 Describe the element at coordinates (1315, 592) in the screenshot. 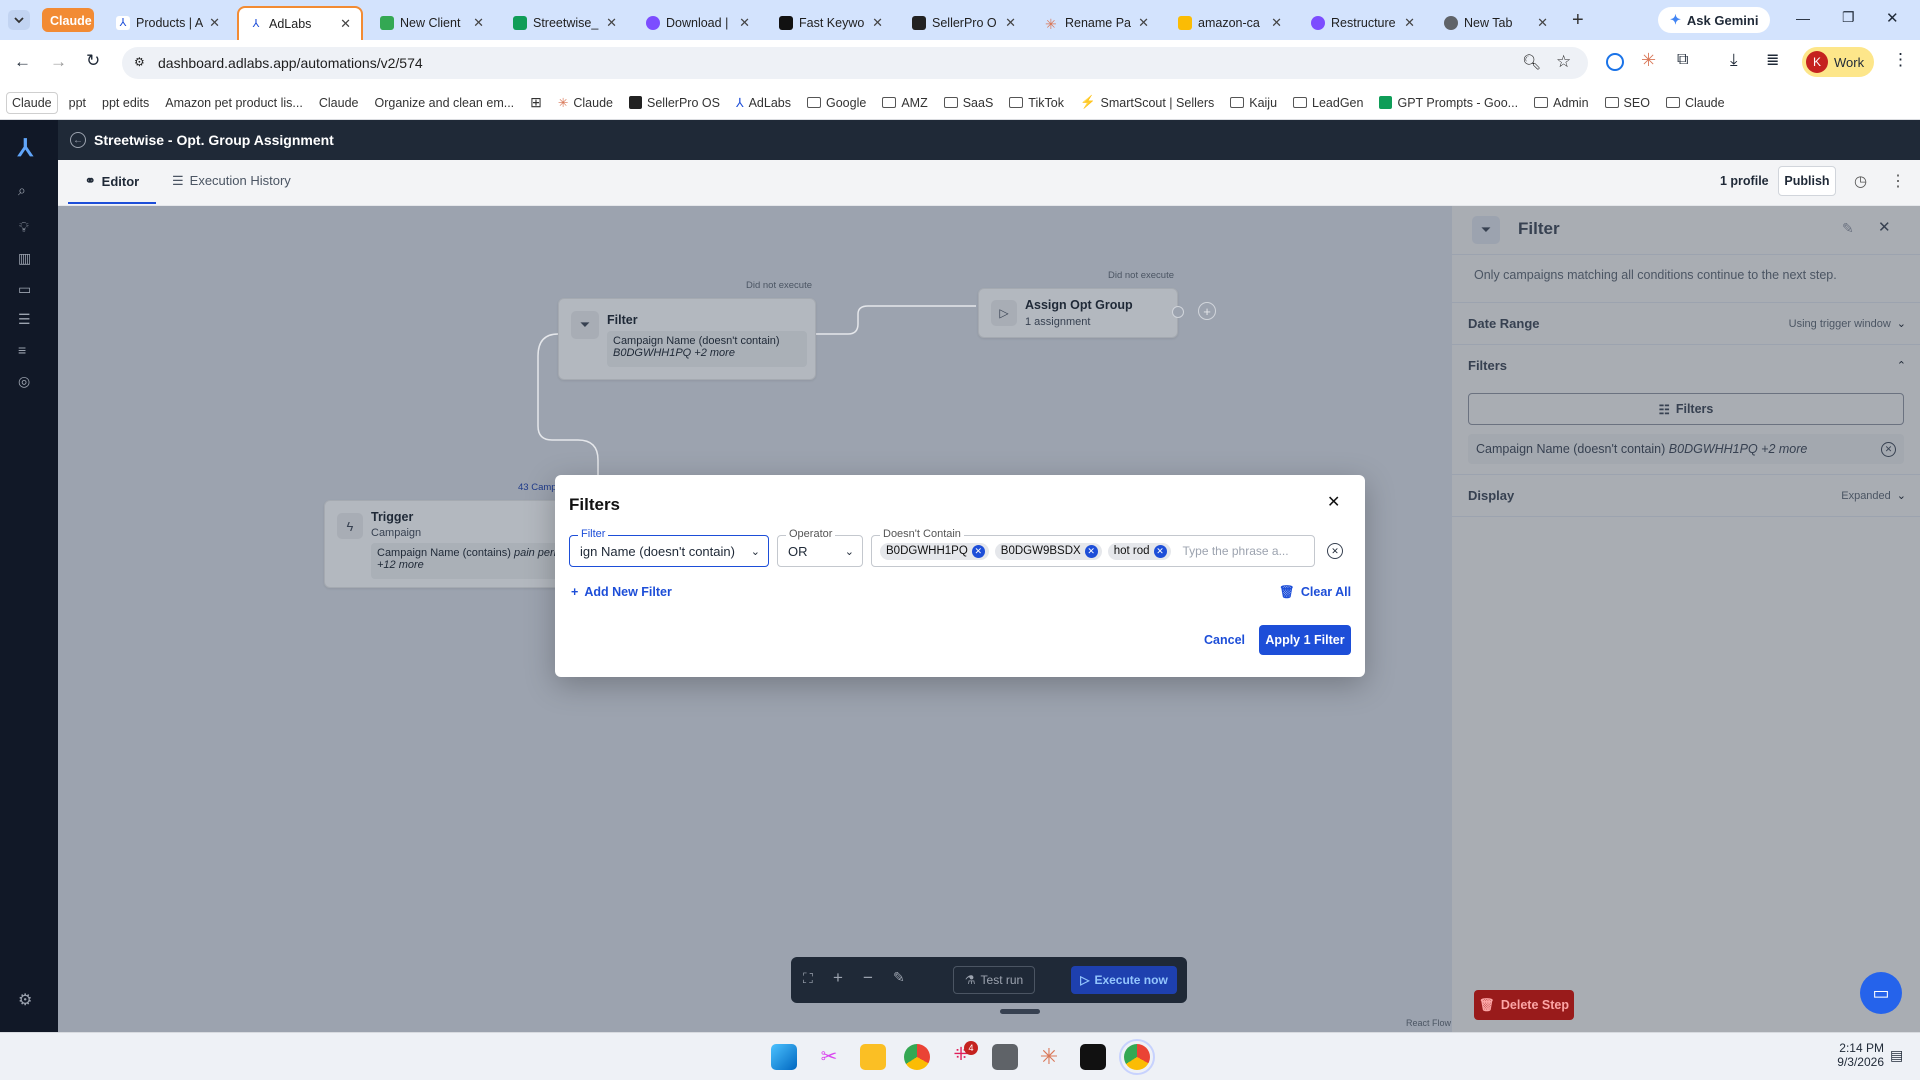

I see `clear-all-button: 🗑︎ Clear All` at that location.